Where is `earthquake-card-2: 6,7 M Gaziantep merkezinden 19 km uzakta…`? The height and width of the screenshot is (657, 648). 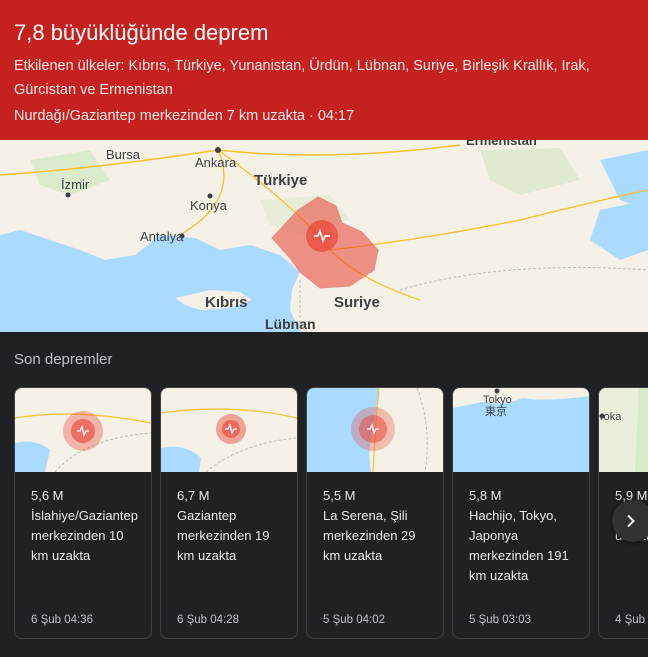
earthquake-card-2: 6,7 M Gaziantep merkezinden 19 km uzakta… is located at coordinates (229, 513).